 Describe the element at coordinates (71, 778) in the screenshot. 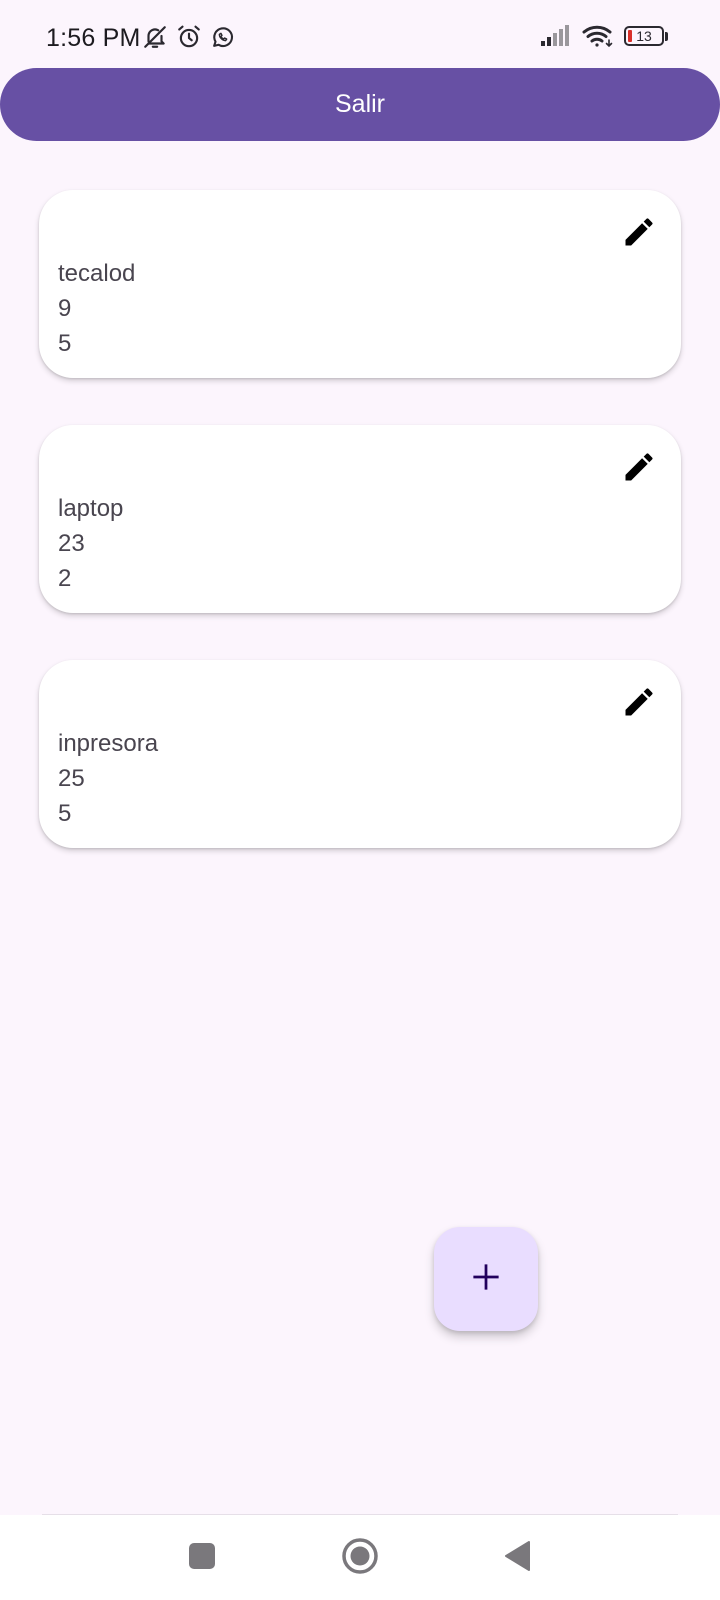

I see `item-value-1: 25` at that location.